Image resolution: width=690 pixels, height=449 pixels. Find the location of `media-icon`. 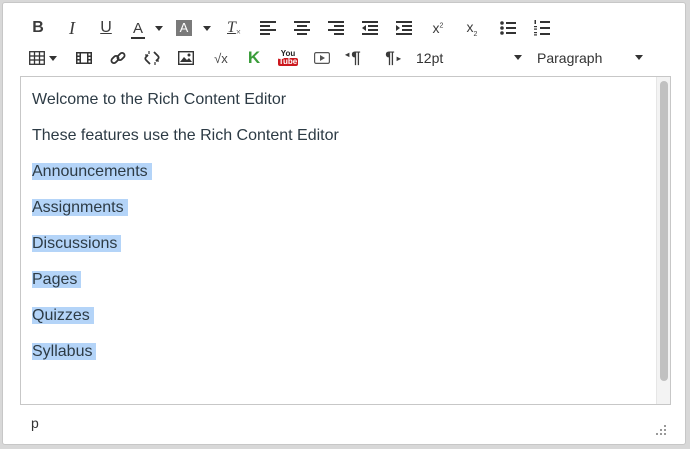

media-icon is located at coordinates (84, 58).